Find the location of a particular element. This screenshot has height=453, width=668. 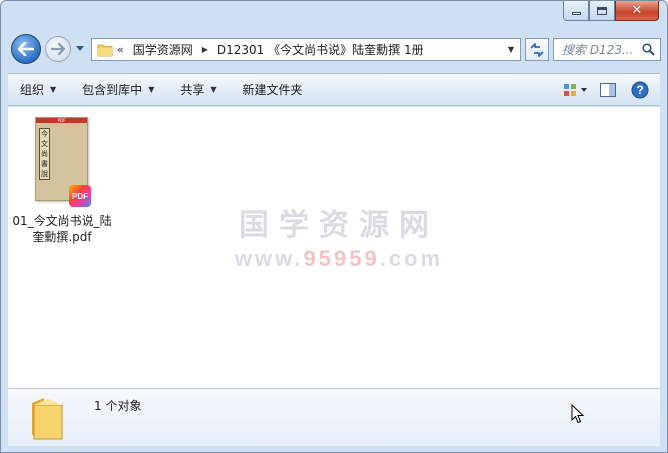

thumbnail-title-slip: 今 文 尚 書 說 is located at coordinates (44, 154).